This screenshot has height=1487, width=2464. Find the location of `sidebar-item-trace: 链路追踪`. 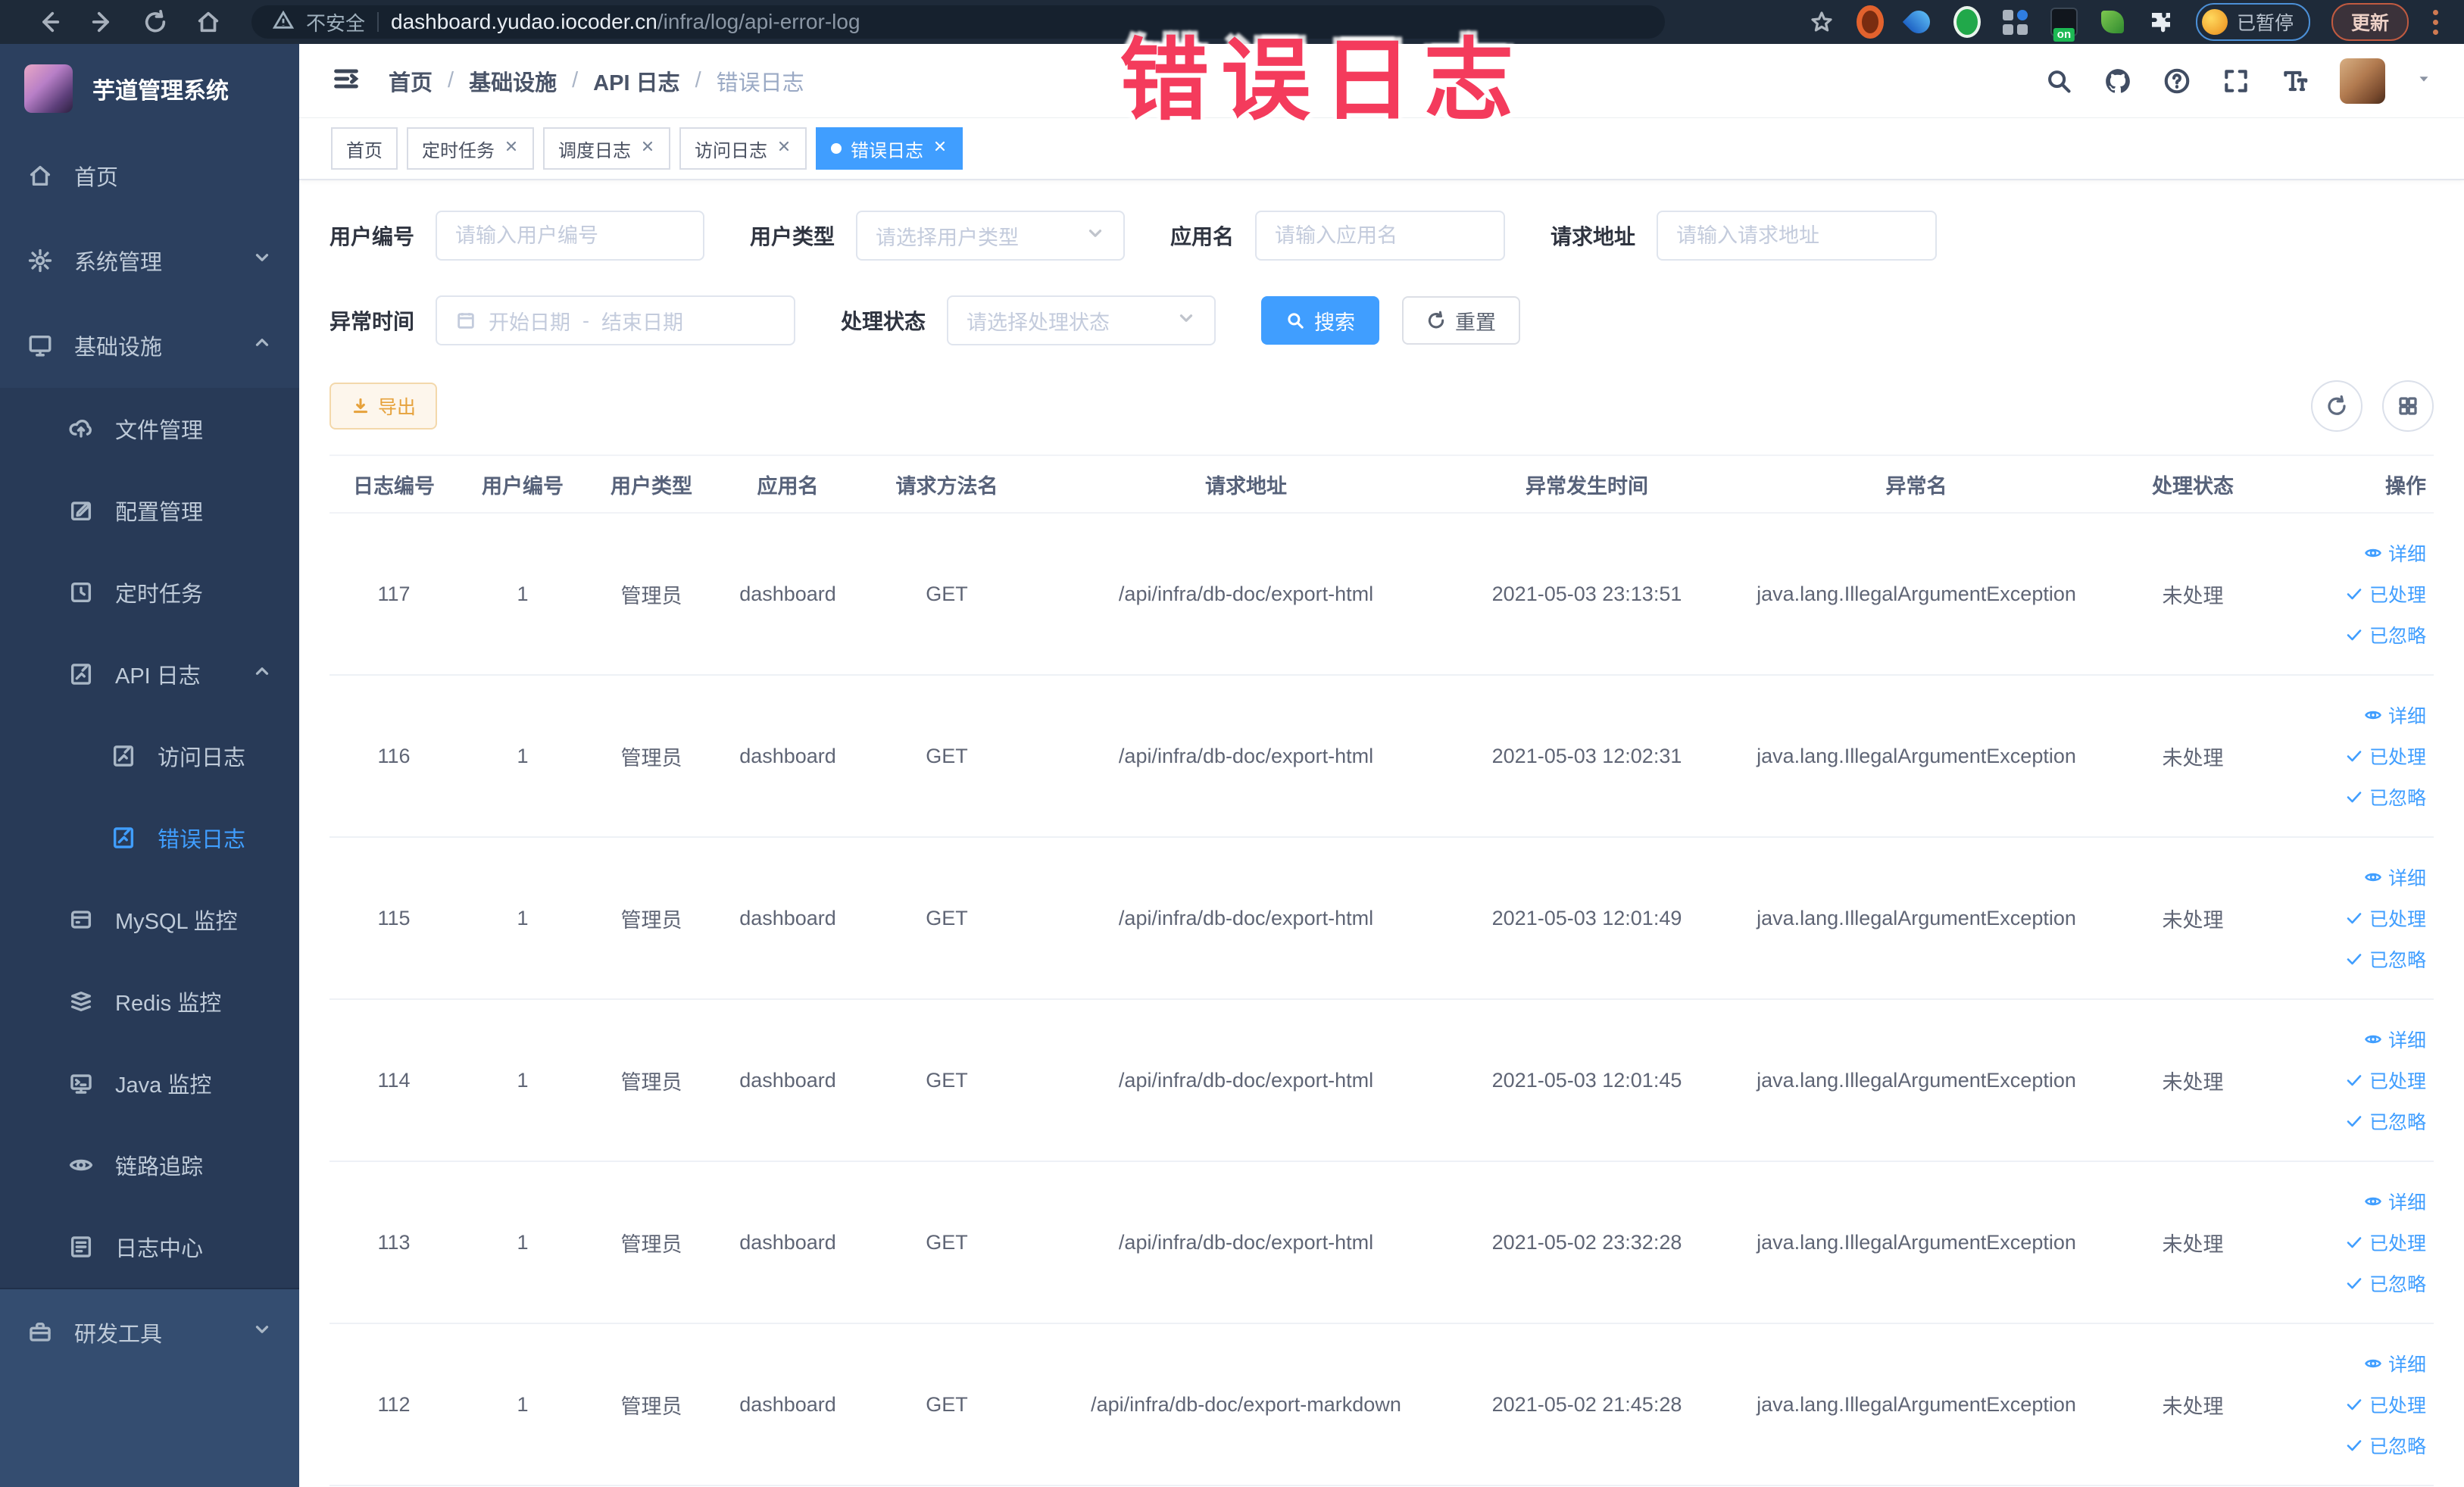

sidebar-item-trace: 链路追踪 is located at coordinates (149, 1165).